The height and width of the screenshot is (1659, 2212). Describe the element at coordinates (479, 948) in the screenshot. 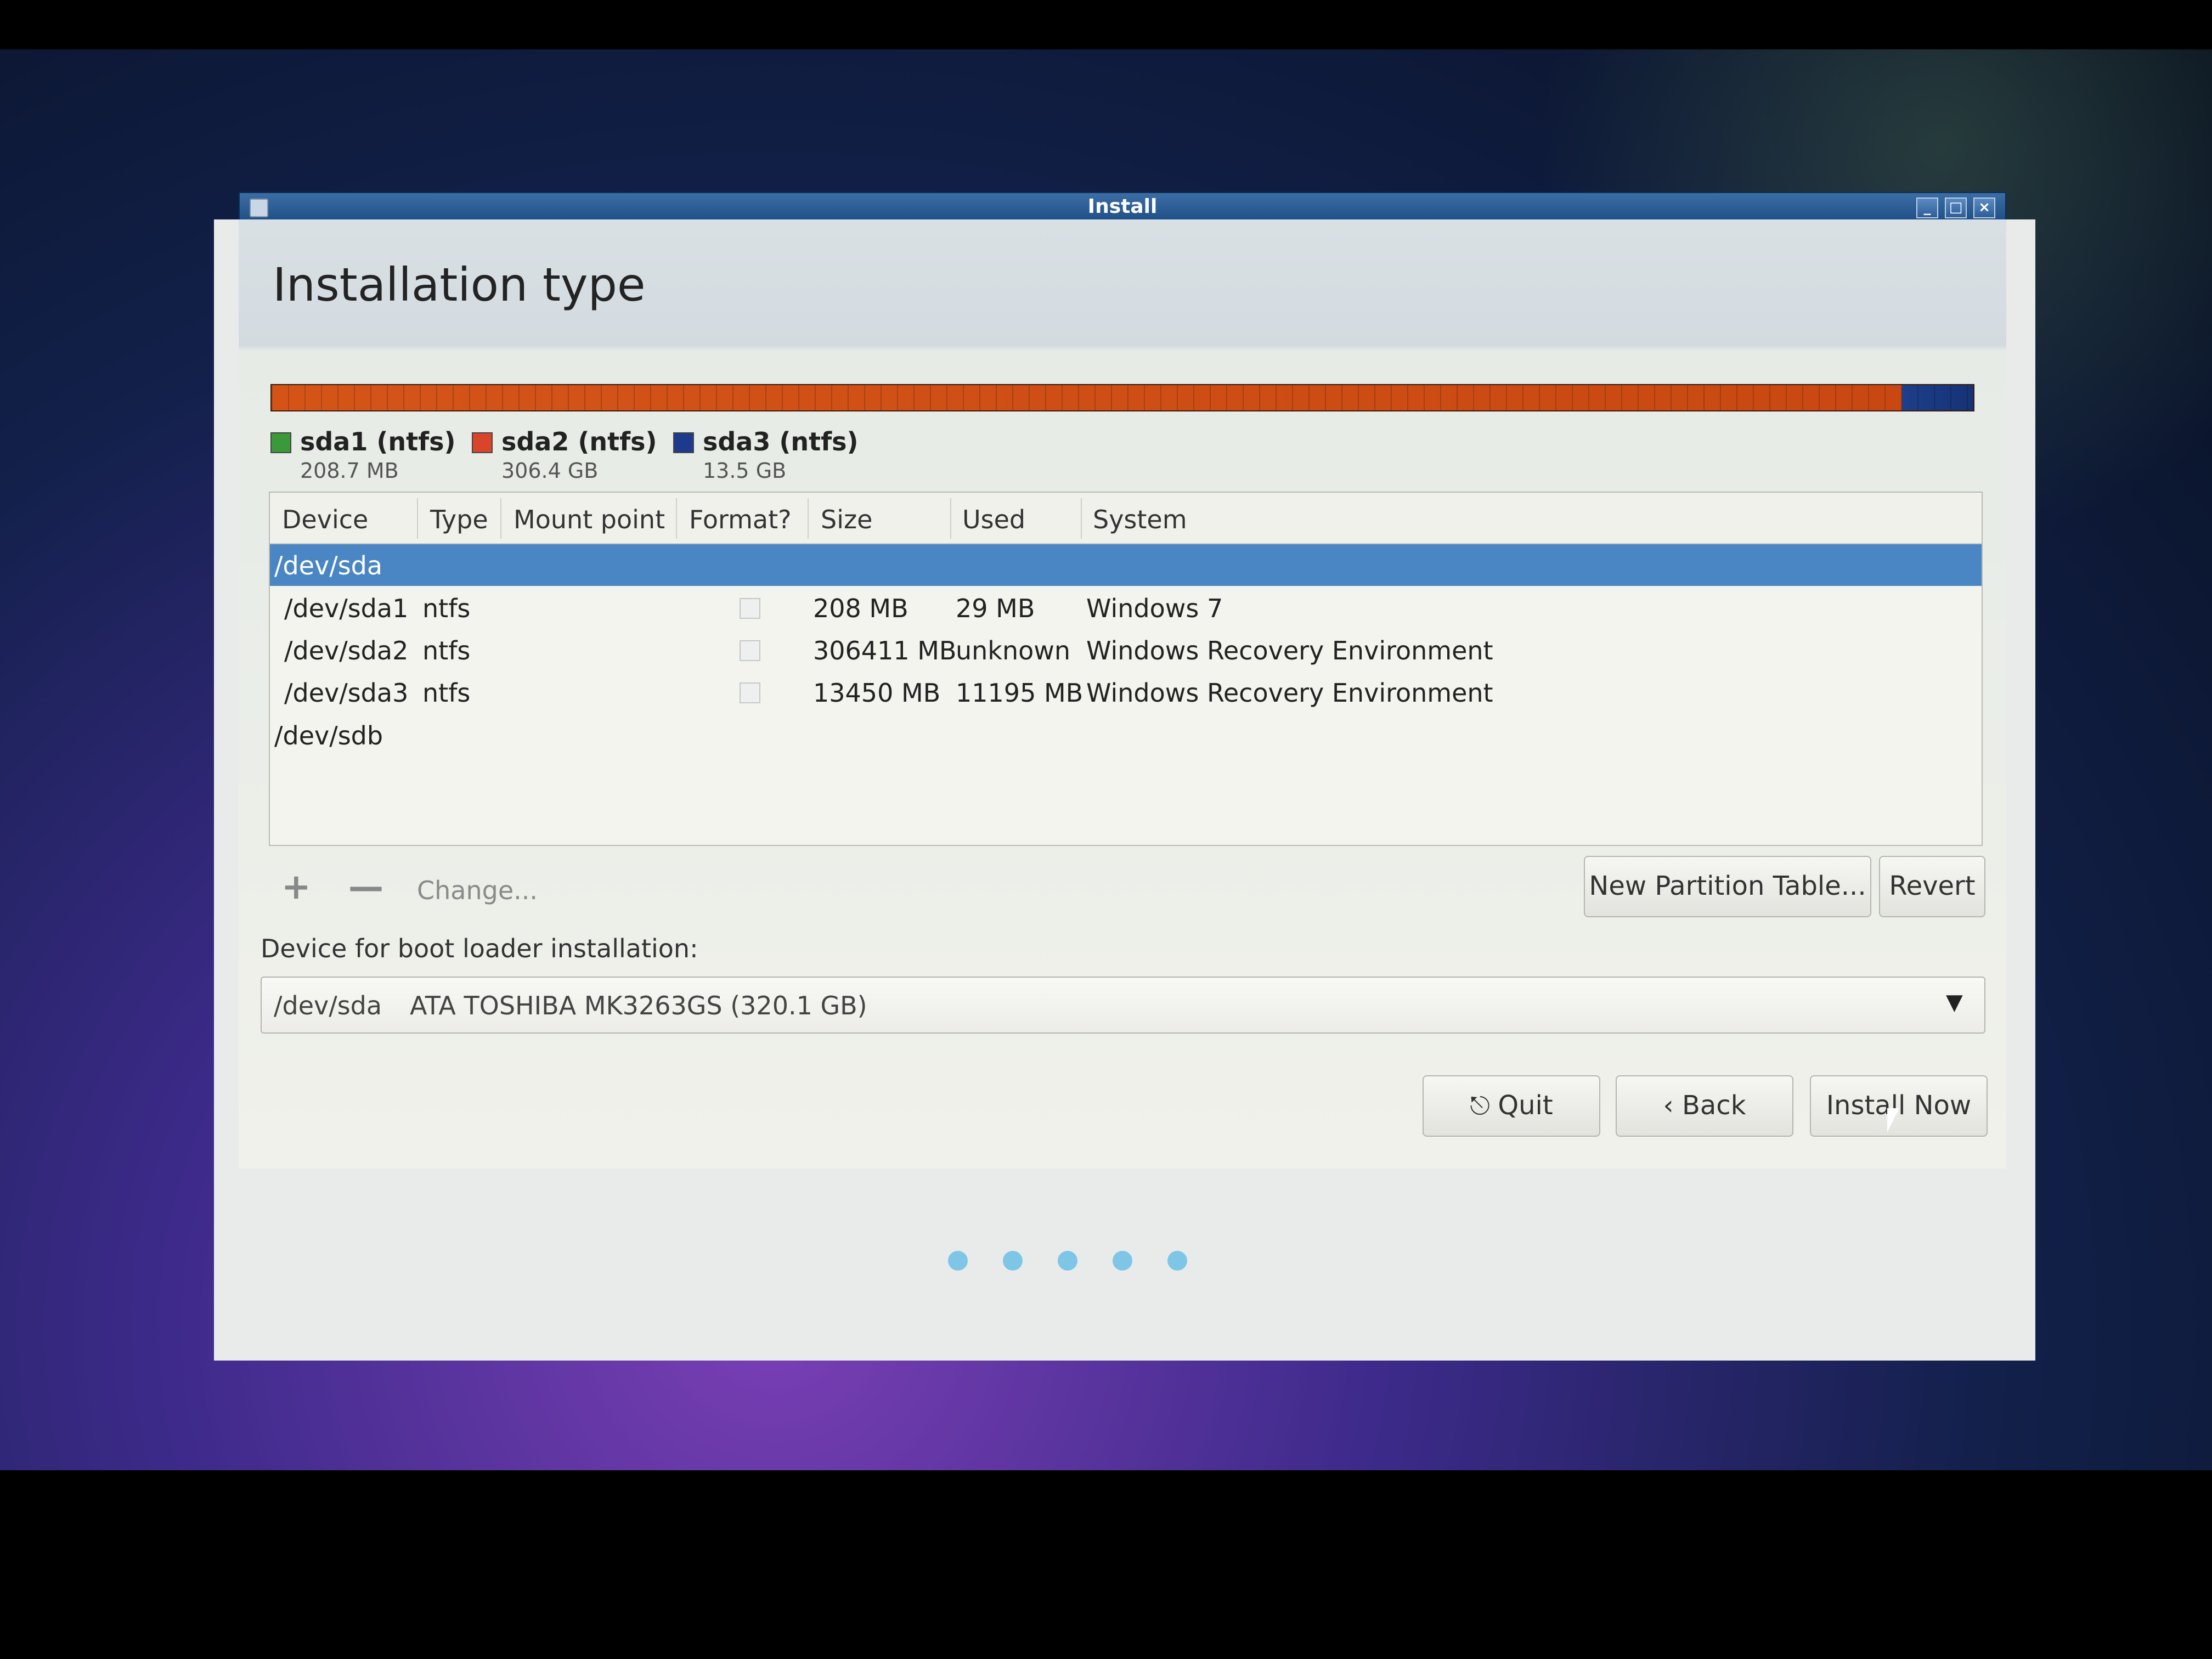

I see `bootloader-label: Device for boot loader installation:` at that location.